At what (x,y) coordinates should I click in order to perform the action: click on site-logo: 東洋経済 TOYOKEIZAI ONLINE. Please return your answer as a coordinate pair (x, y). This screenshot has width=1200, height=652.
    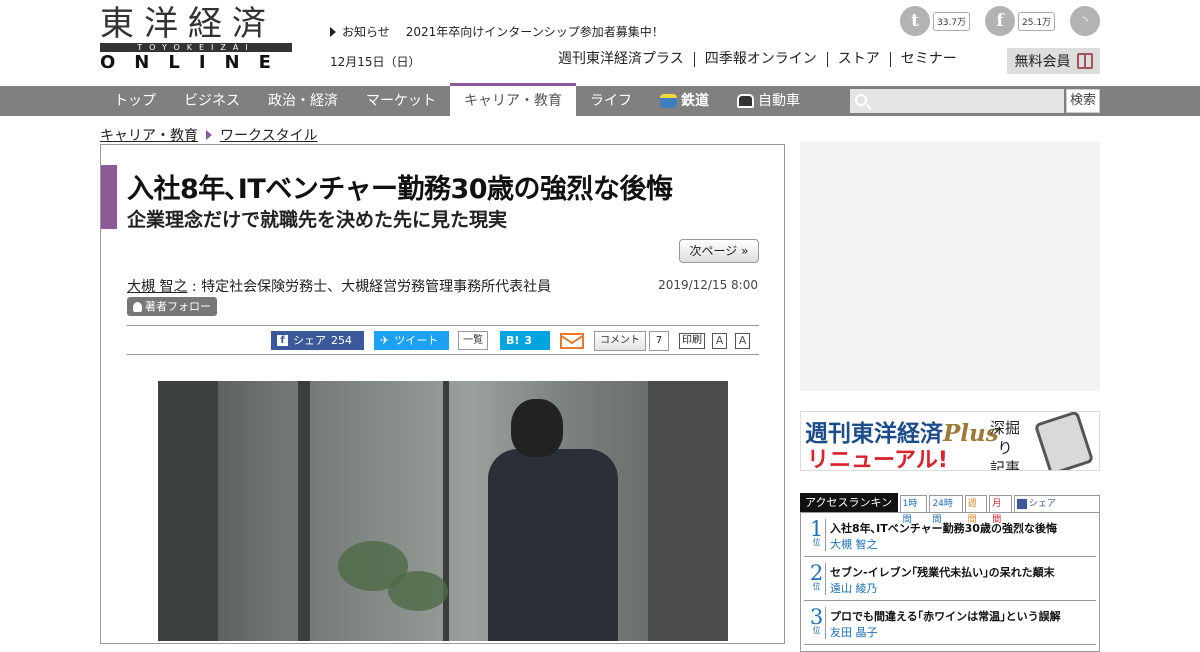
    Looking at the image, I should click on (196, 38).